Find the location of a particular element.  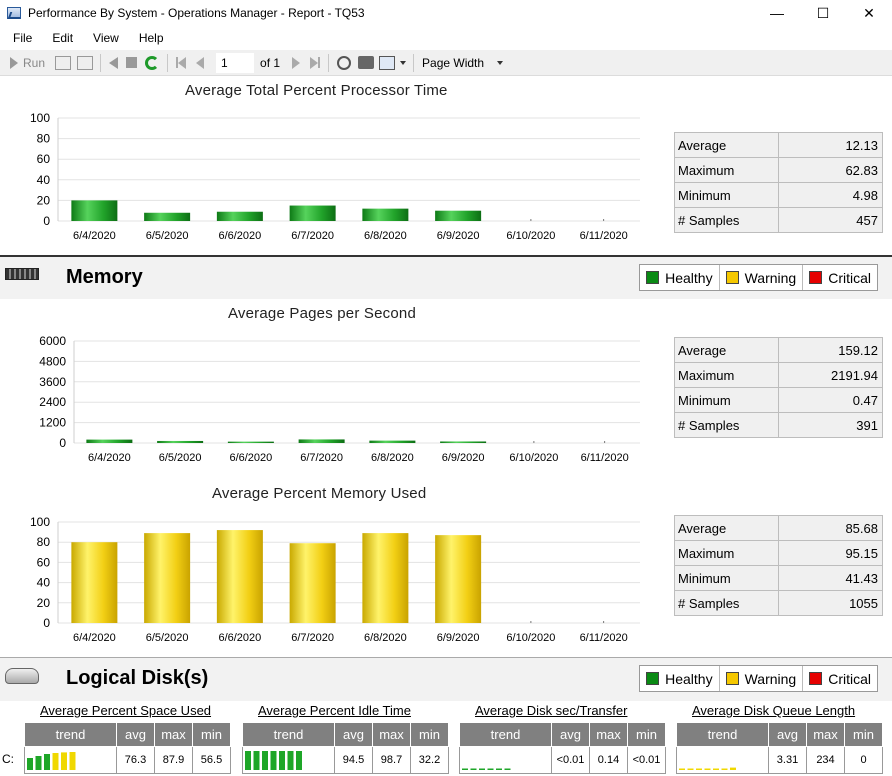

stat-row: Maximum 62.83 is located at coordinates (778, 170).